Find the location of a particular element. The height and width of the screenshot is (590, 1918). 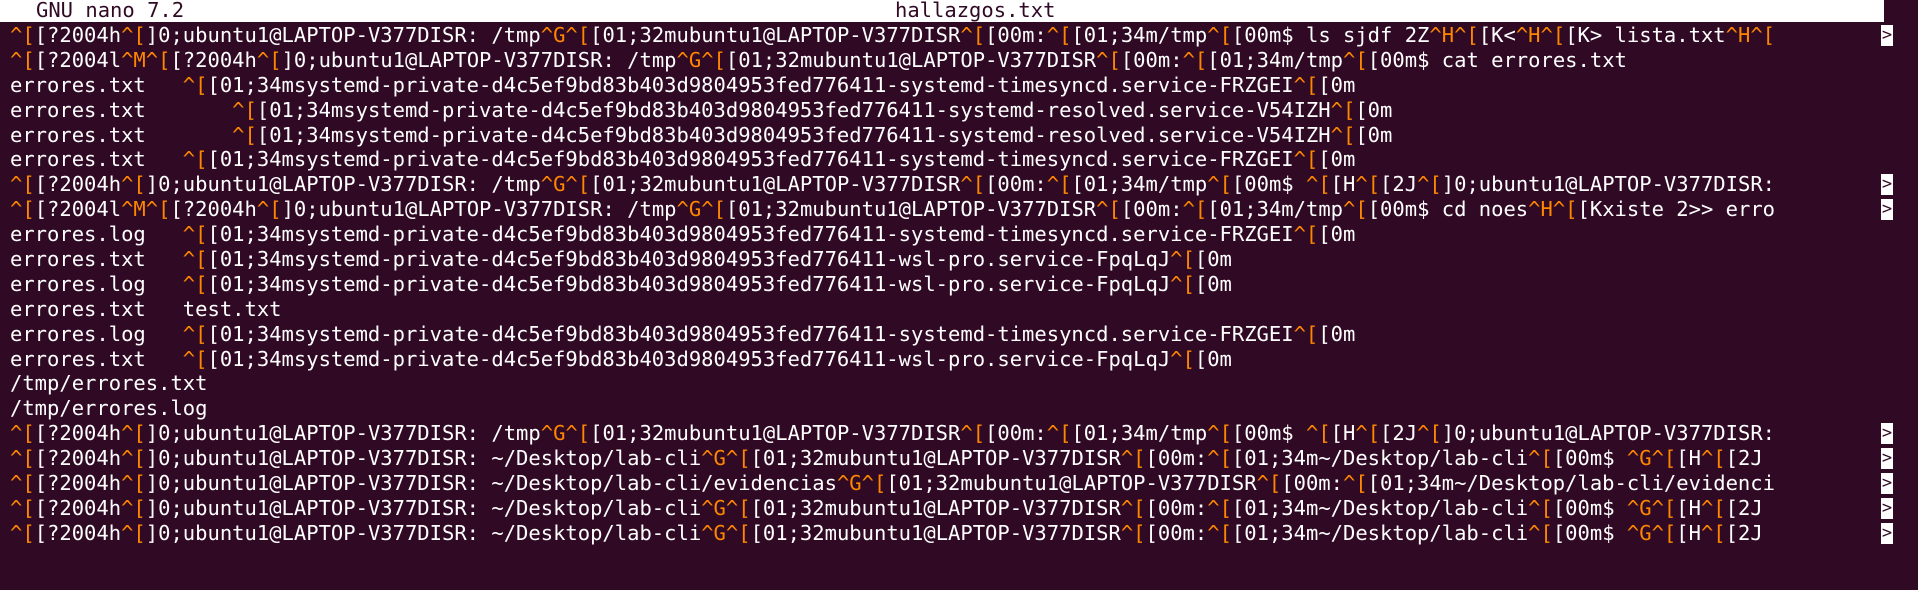

text-segment: [01;32mubuntu1@LAPTOP-V377DISR is located at coordinates (775, 184).